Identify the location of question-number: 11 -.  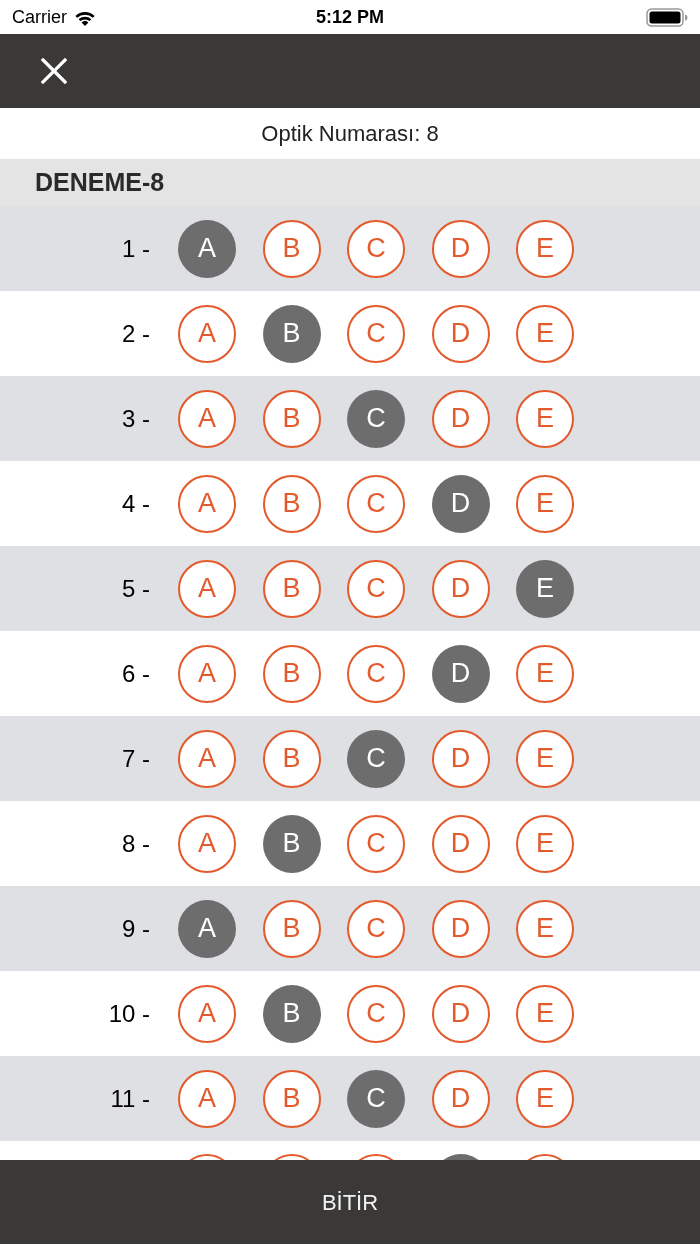
(130, 1098).